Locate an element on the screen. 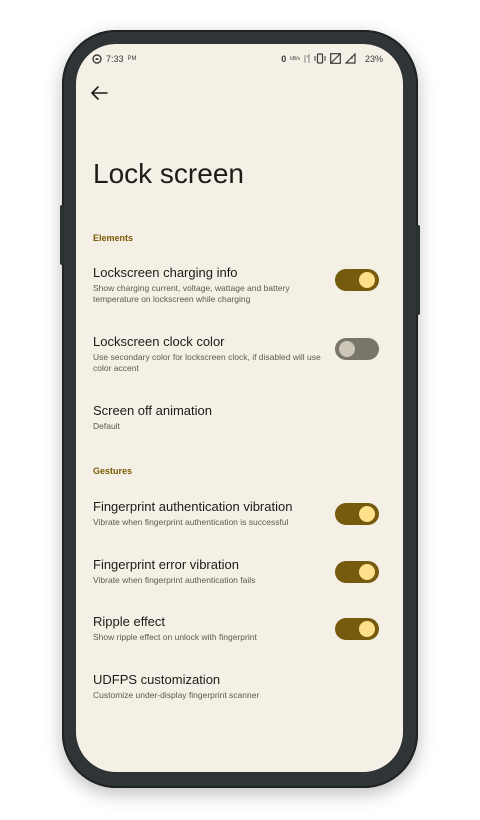  net-speed: 0 is located at coordinates (284, 58).